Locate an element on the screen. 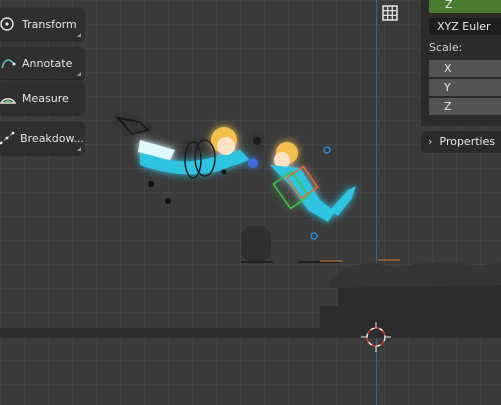 Image resolution: width=501 pixels, height=405 pixels. properties-panel-header: › Properties is located at coordinates (461, 142).